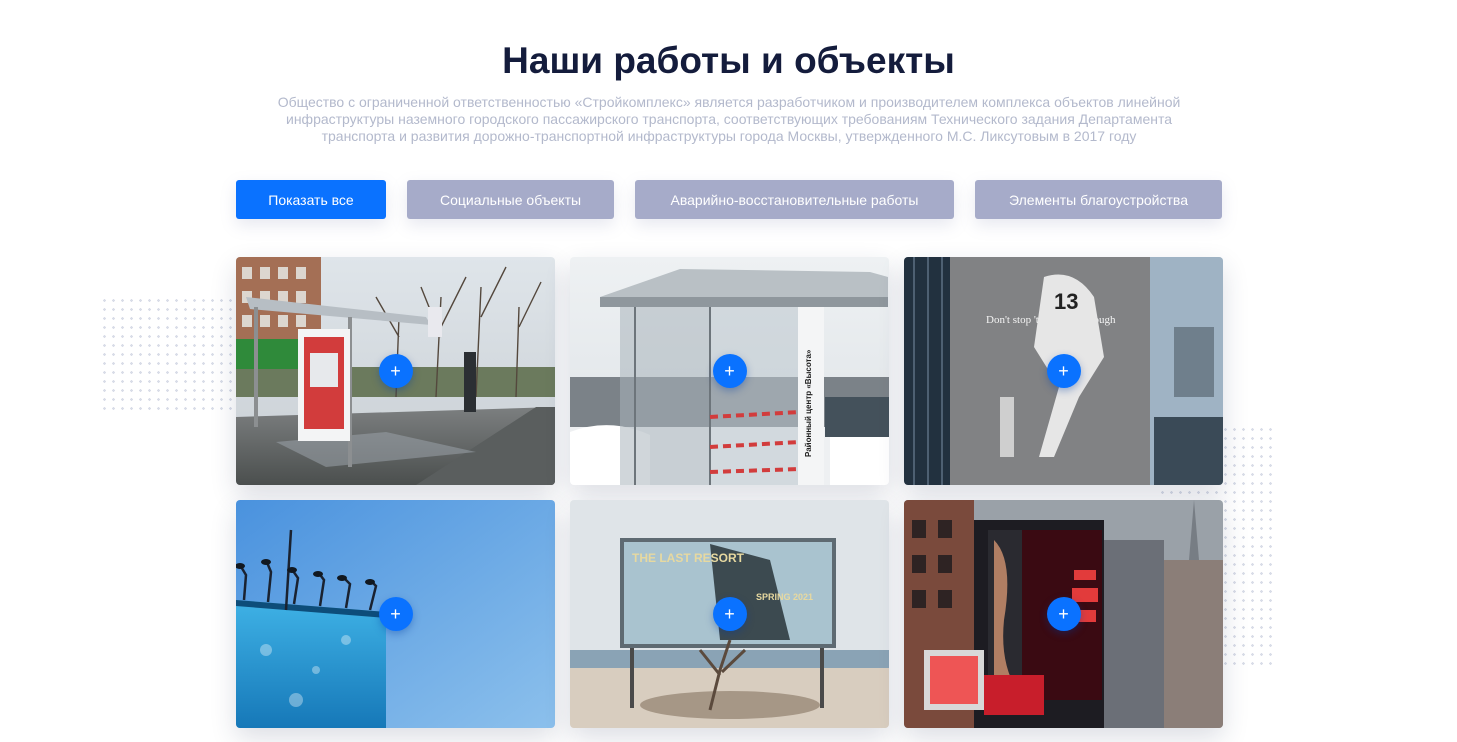 Image resolution: width=1457 pixels, height=742 pixels. I want to click on filter-emergency-works-button: Аварийно-восстановительные работы, so click(794, 199).